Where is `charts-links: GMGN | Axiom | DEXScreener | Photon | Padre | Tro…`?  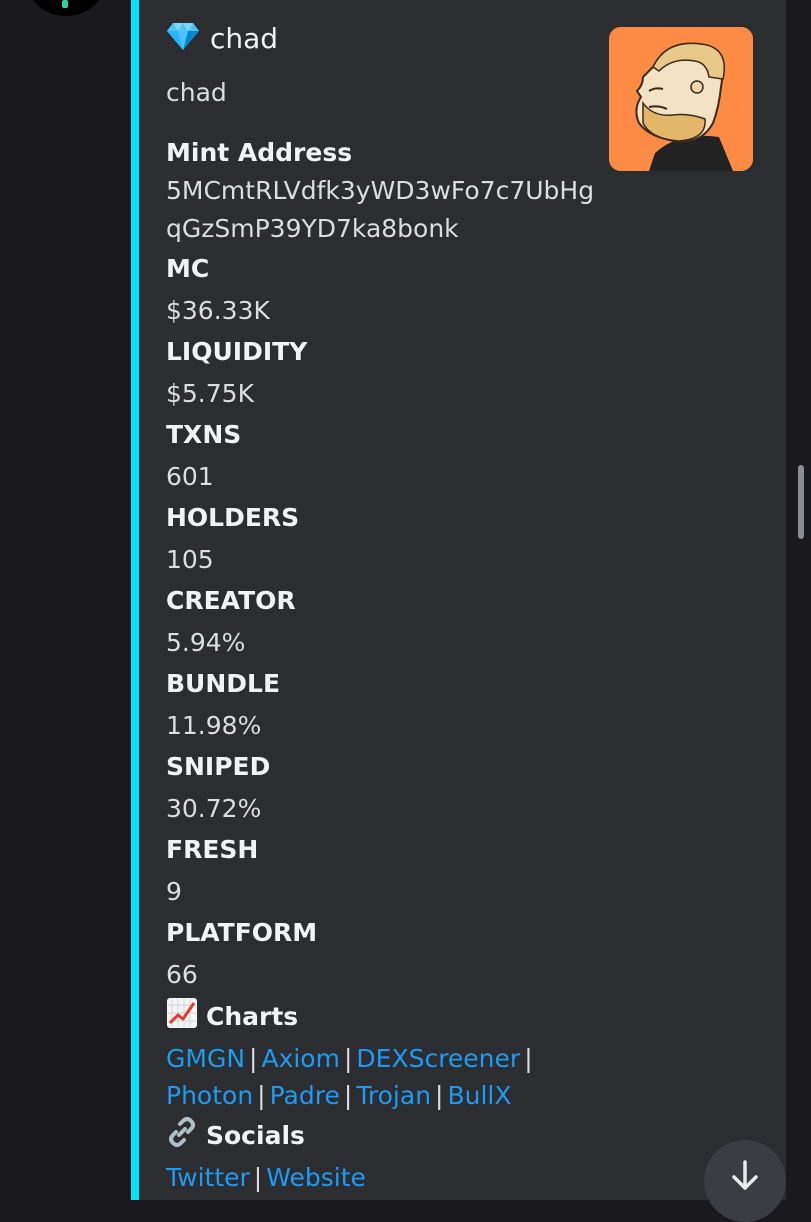
charts-links: GMGN | Axiom | DEXScreener | Photon | Padre | Tro… is located at coordinates (381, 1077).